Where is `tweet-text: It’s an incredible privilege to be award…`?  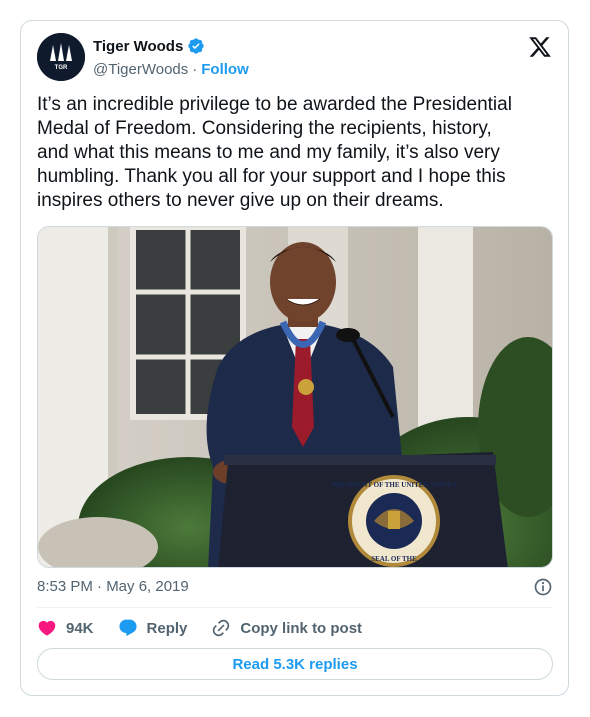
tweet-text: It’s an incredible privilege to be award… is located at coordinates (274, 152).